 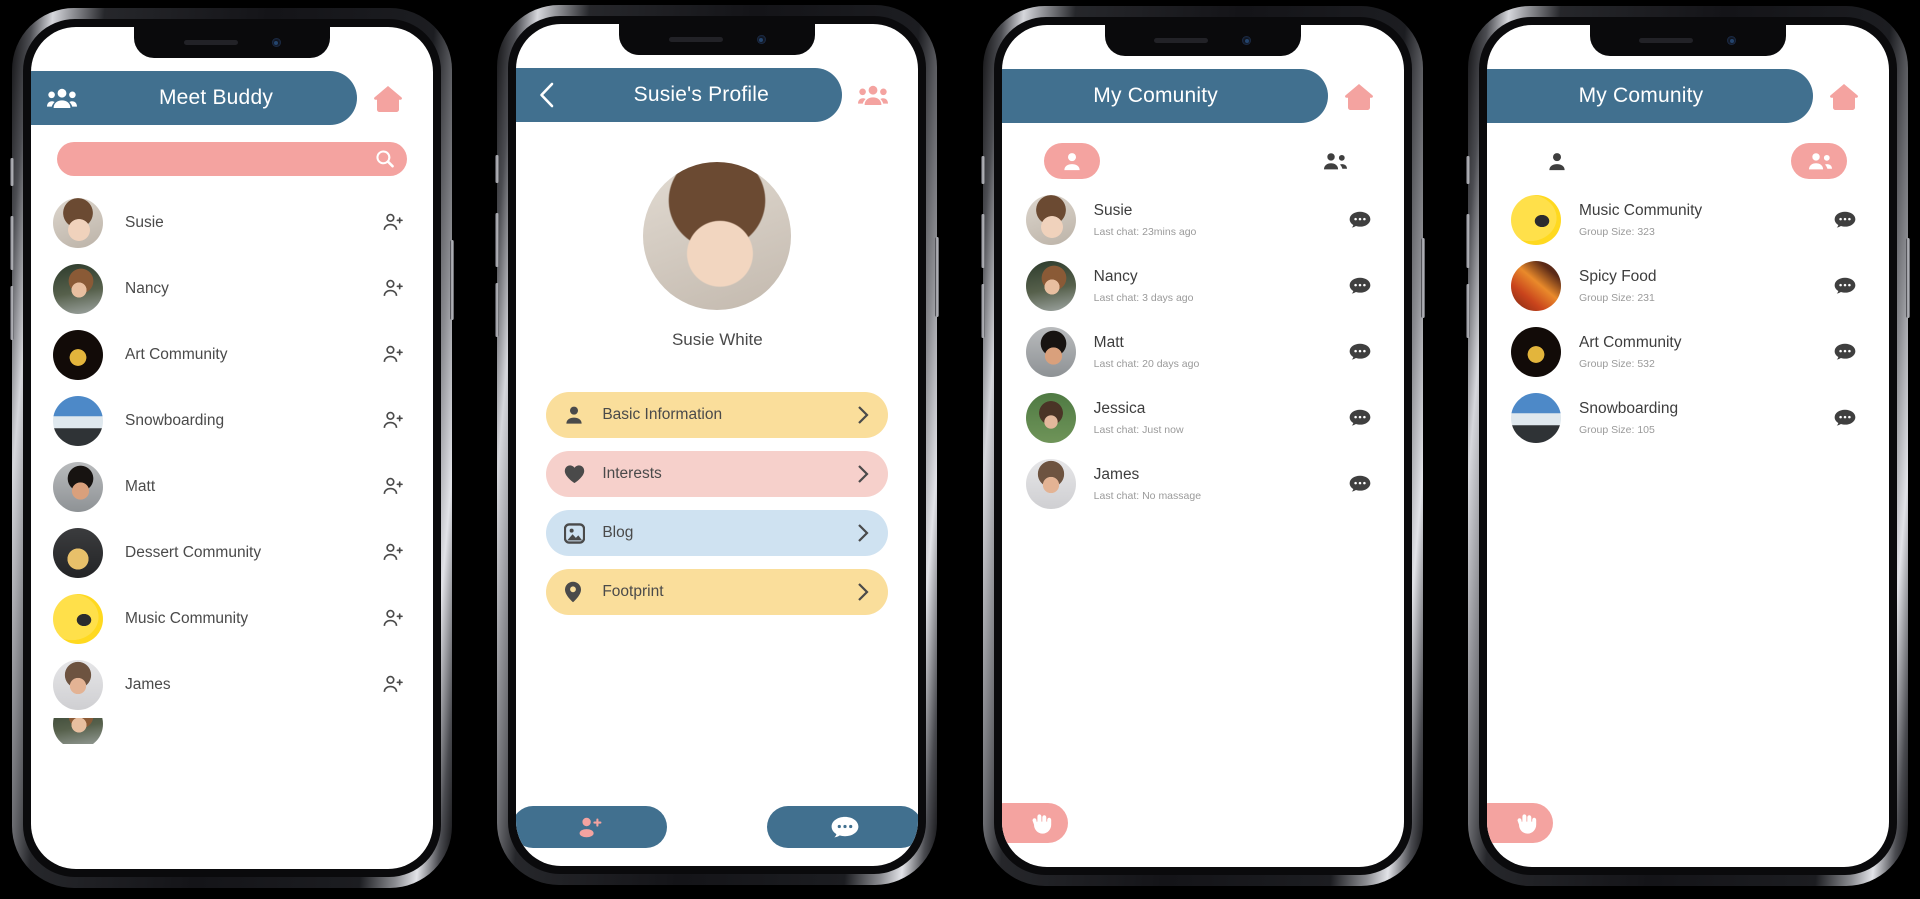 I want to click on list-item: Snowboarding, so click(x=232, y=421).